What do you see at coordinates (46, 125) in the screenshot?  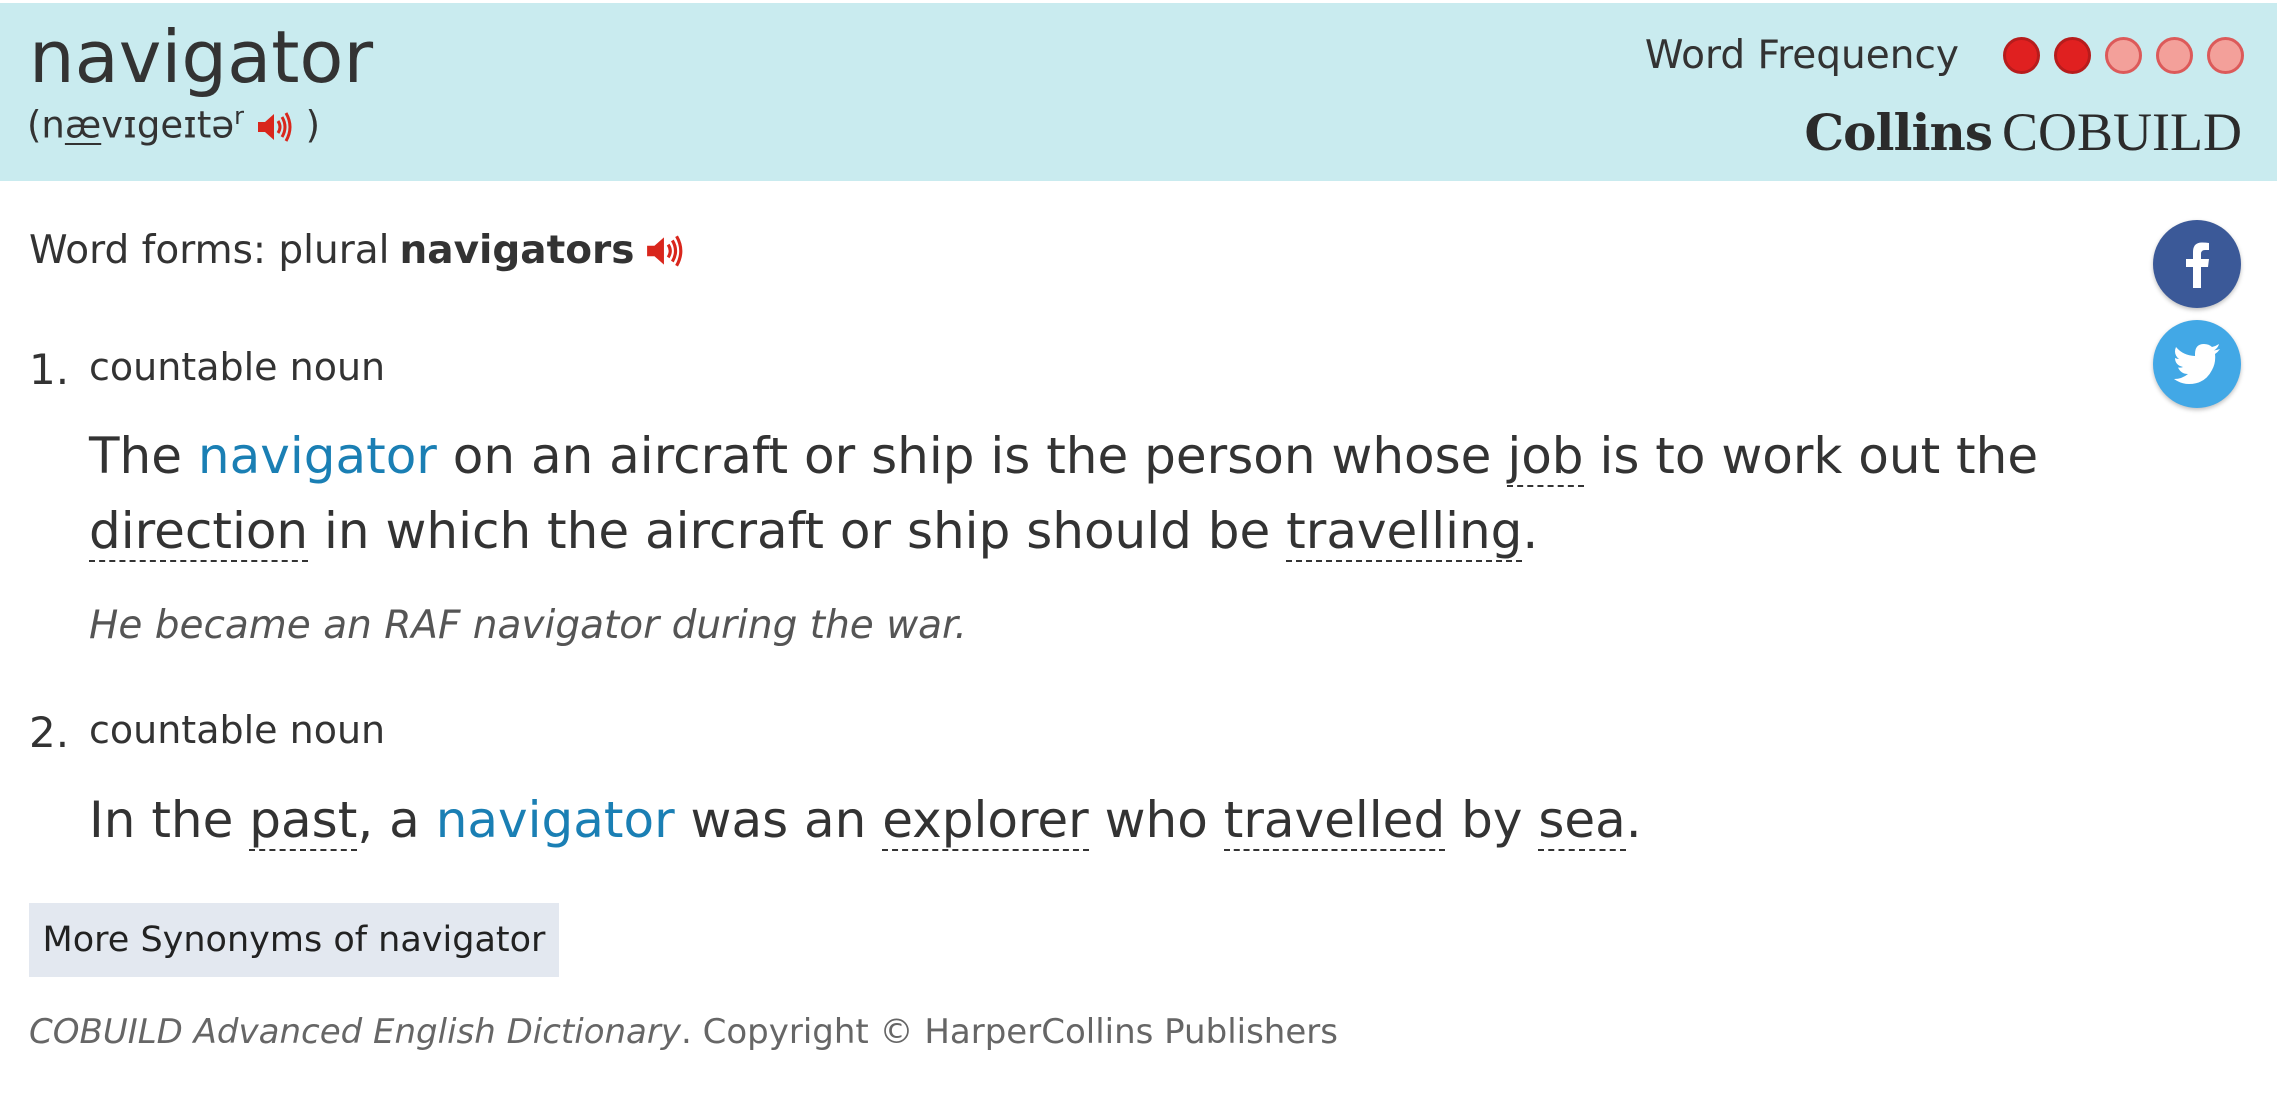 I see `pron-open: (n` at bounding box center [46, 125].